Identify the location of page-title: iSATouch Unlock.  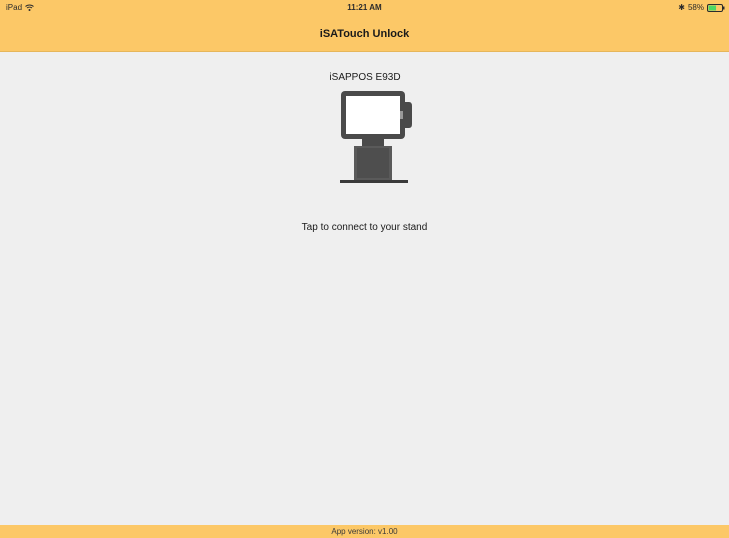
(364, 34).